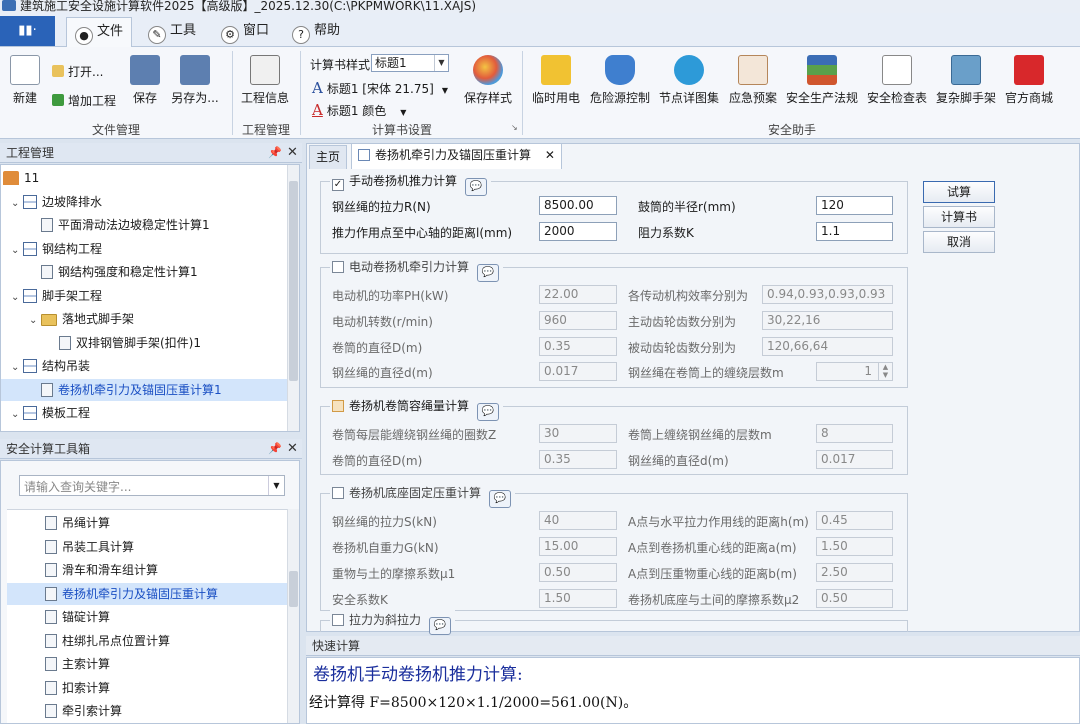 This screenshot has width=1080, height=724. What do you see at coordinates (276, 485) in the screenshot?
I see `chevron-down-icon: ▼` at bounding box center [276, 485].